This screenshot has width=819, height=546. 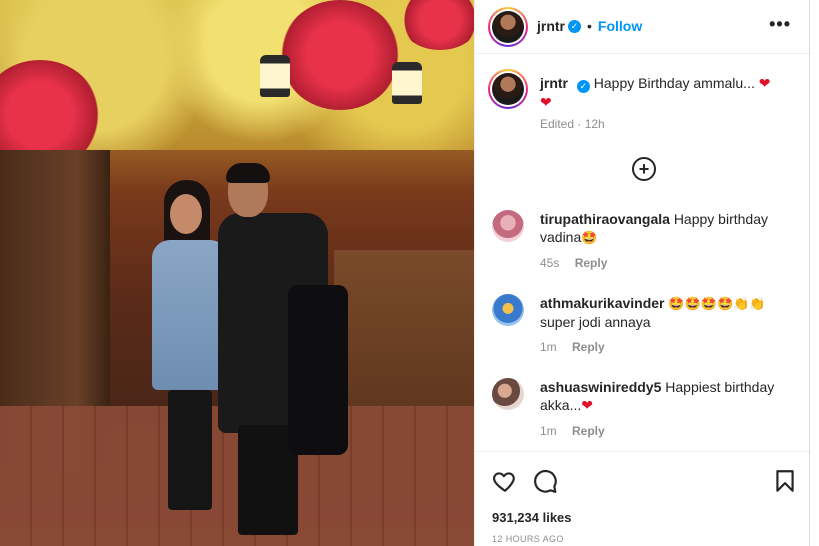 I want to click on commenter-username: athmakurikavinder, so click(x=602, y=303).